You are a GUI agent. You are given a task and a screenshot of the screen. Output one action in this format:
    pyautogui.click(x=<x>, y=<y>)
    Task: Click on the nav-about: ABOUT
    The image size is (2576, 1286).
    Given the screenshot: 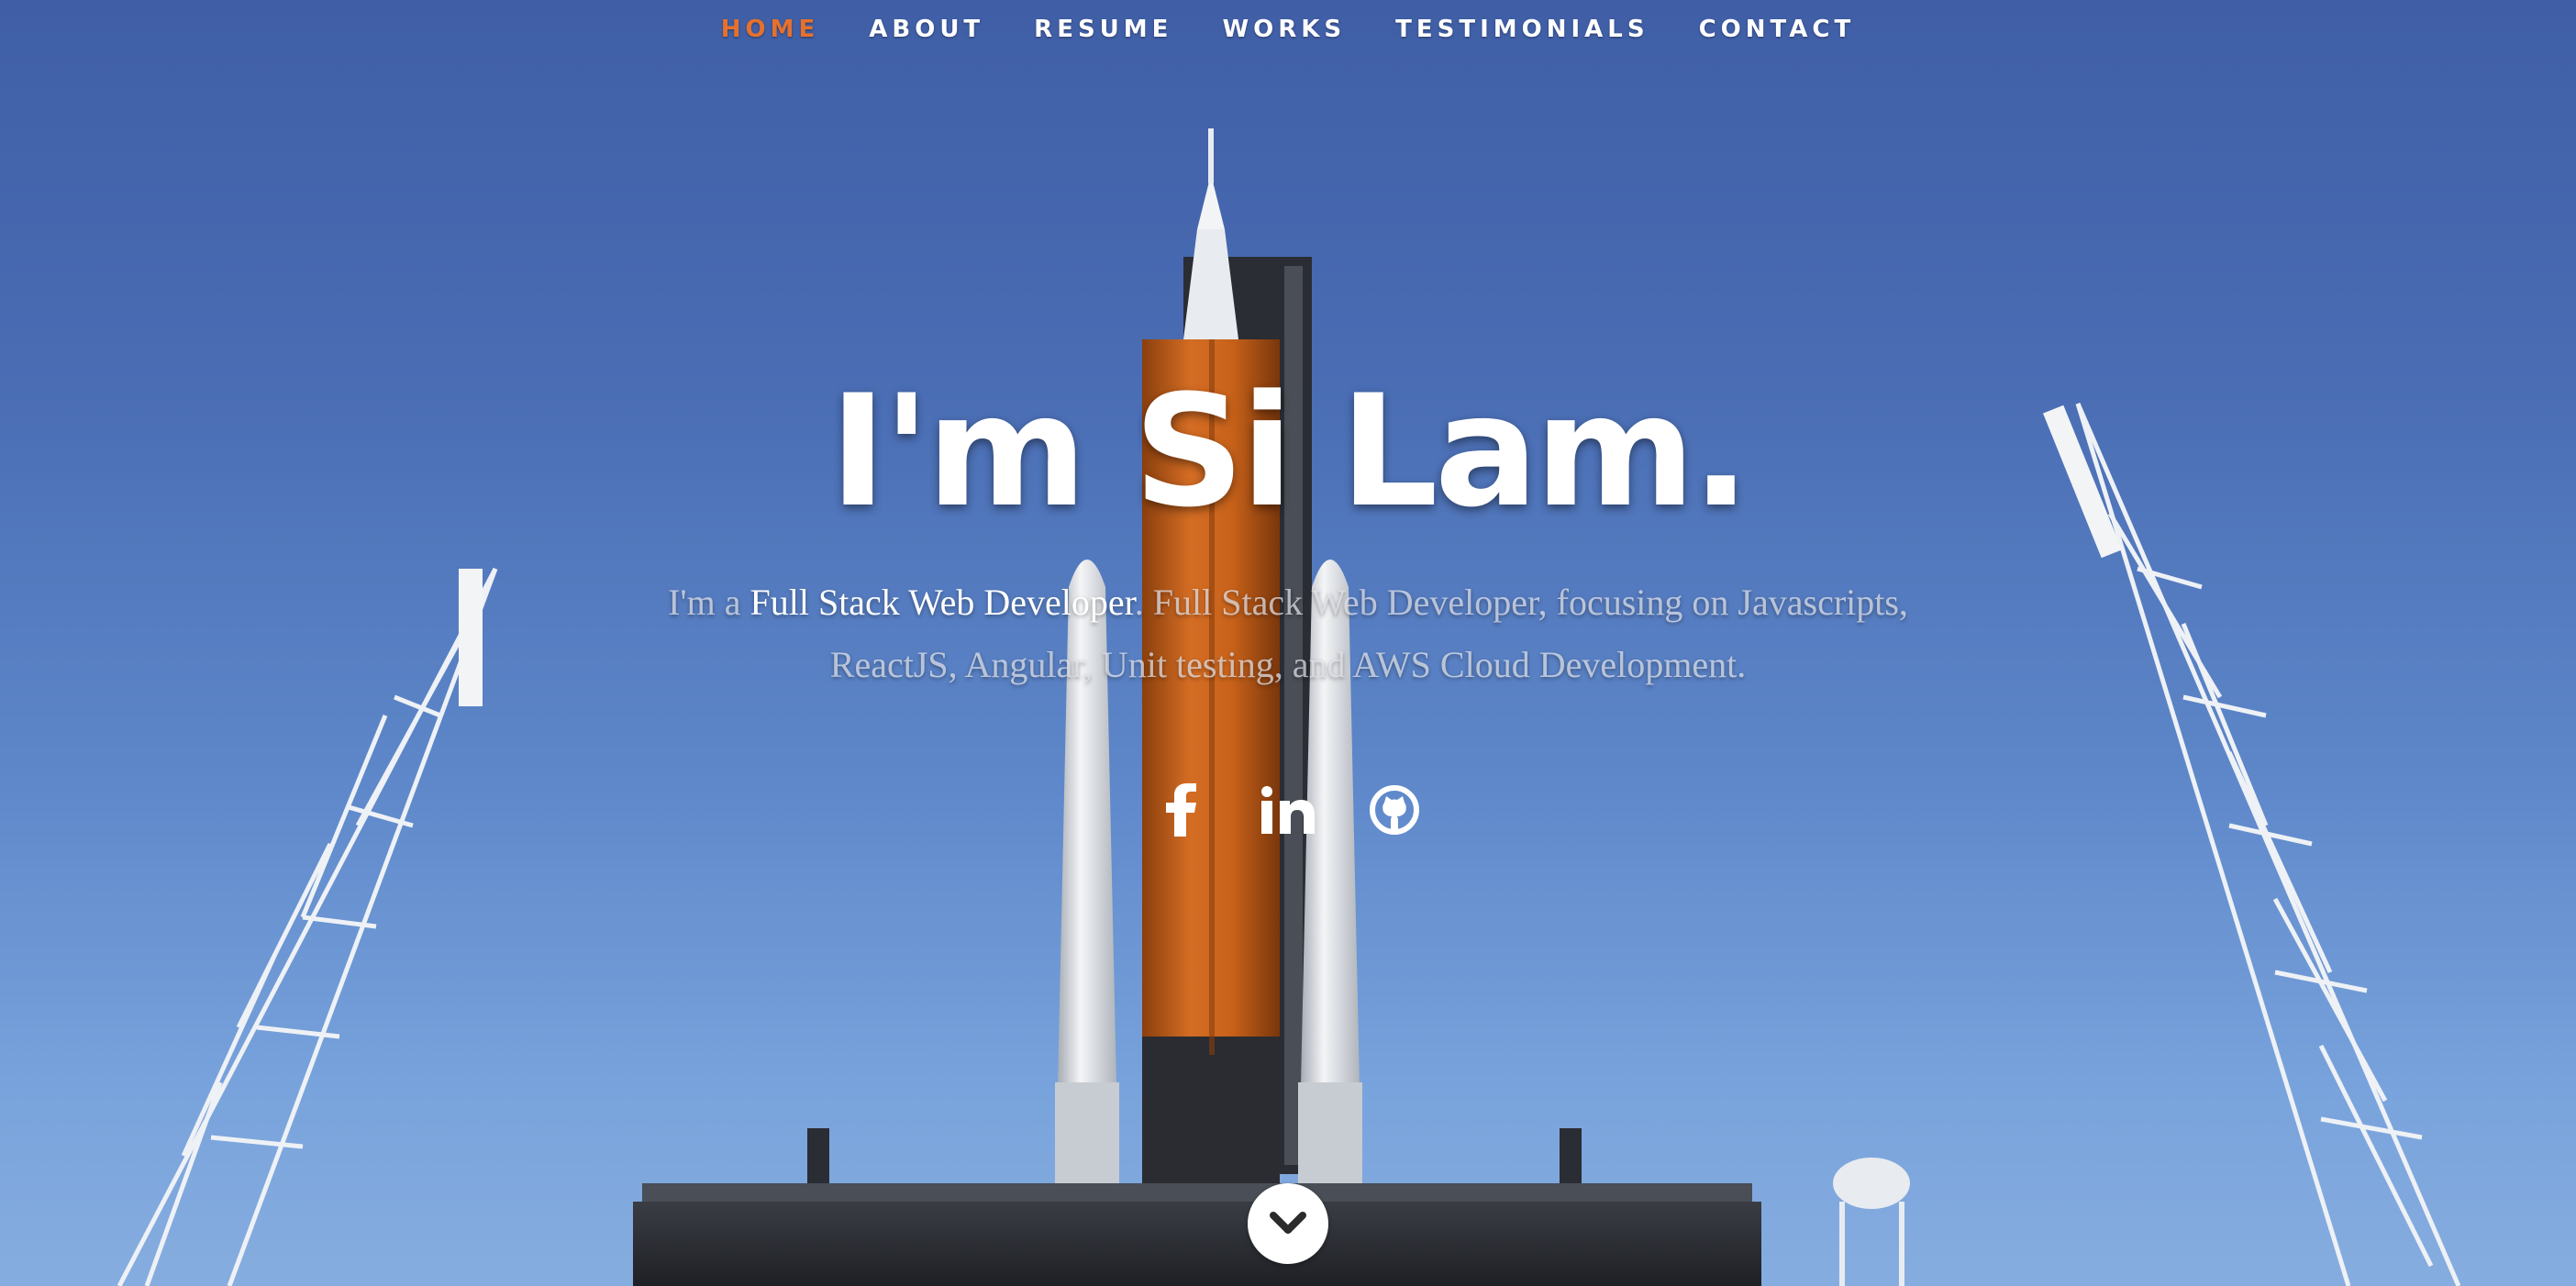 What is the action you would take?
    pyautogui.click(x=926, y=30)
    